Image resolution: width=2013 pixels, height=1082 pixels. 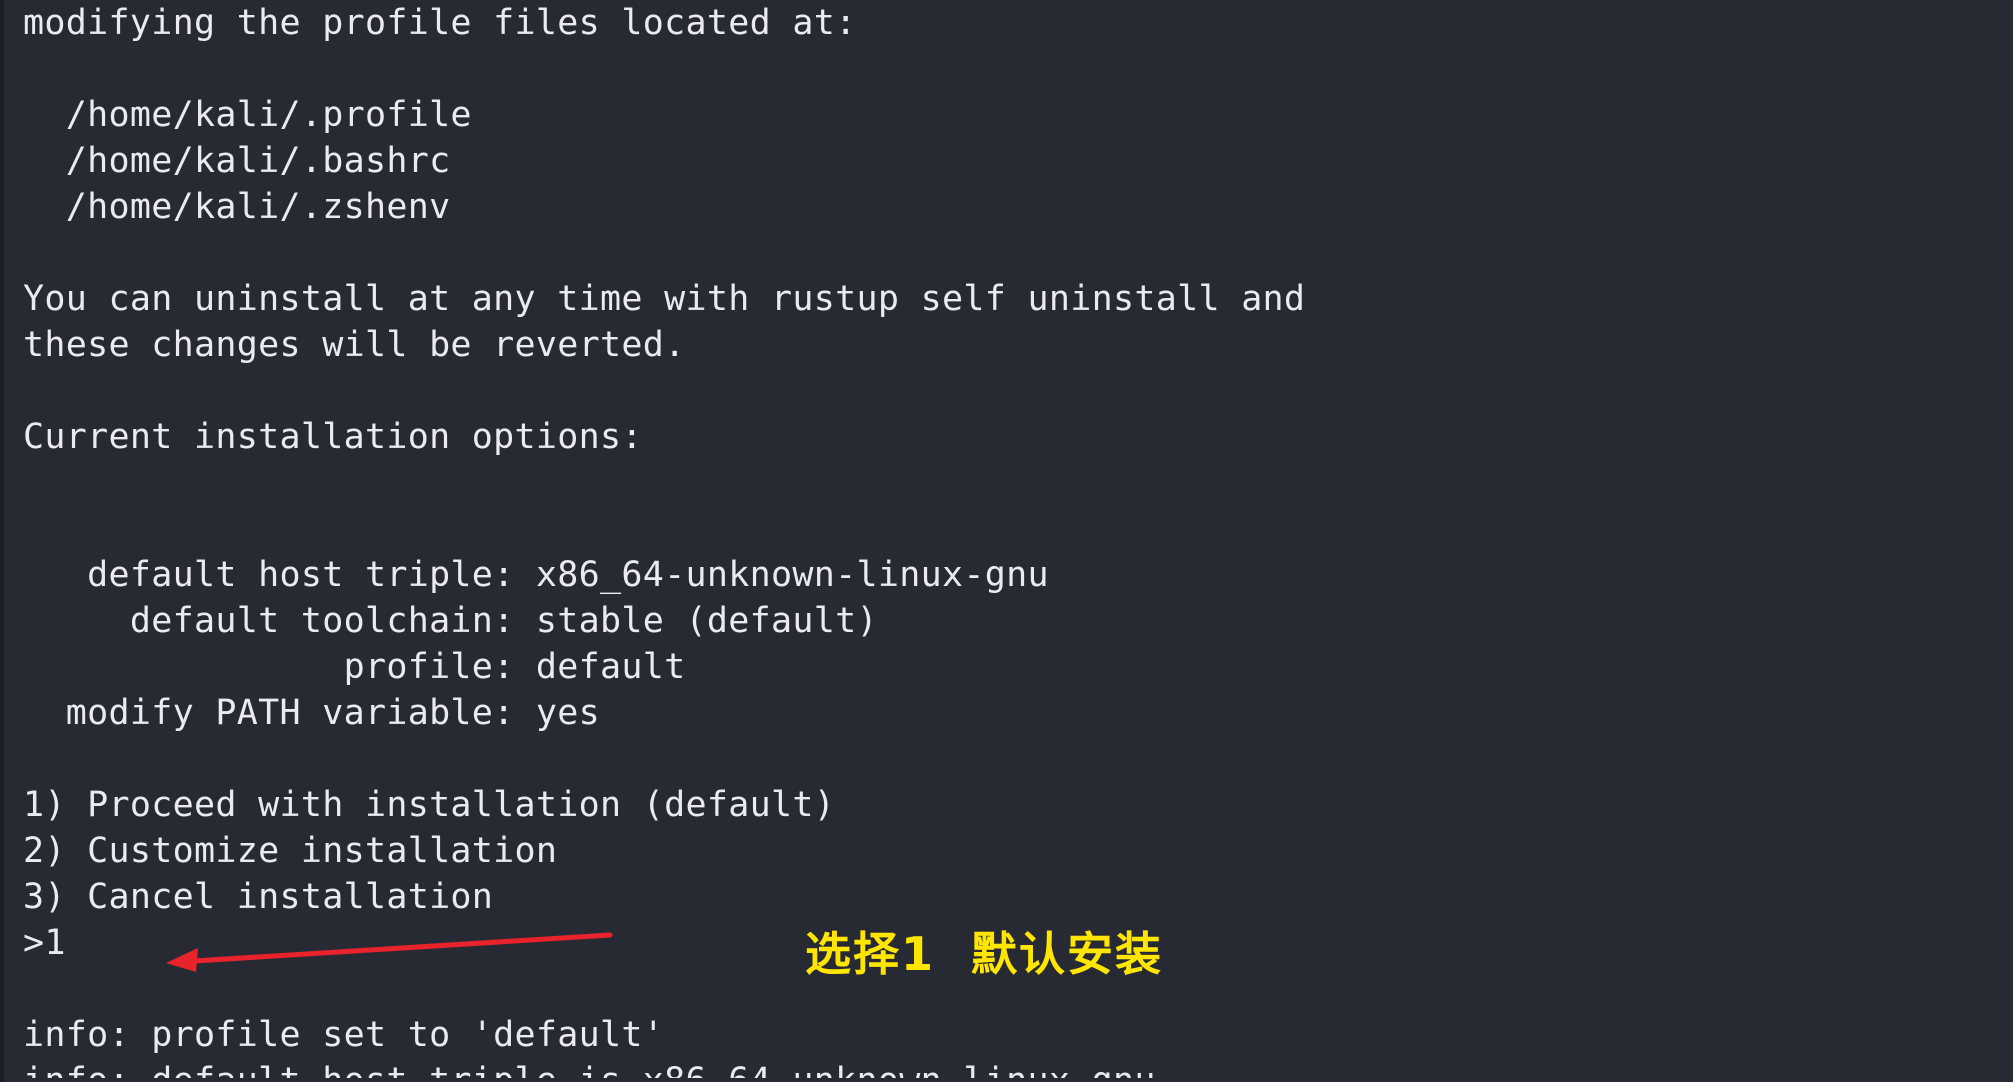 What do you see at coordinates (247, 115) in the screenshot?
I see `terminal-line: /home/kali/.profile` at bounding box center [247, 115].